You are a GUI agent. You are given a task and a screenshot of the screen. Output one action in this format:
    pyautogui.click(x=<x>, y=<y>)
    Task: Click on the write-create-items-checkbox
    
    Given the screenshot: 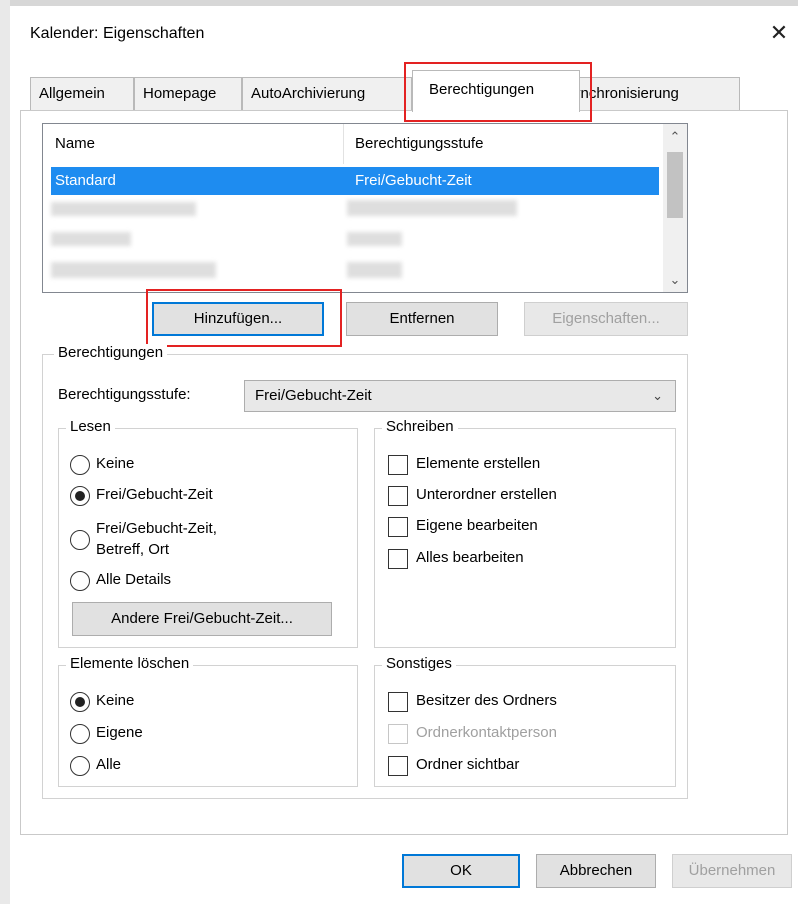 What is the action you would take?
    pyautogui.click(x=398, y=465)
    